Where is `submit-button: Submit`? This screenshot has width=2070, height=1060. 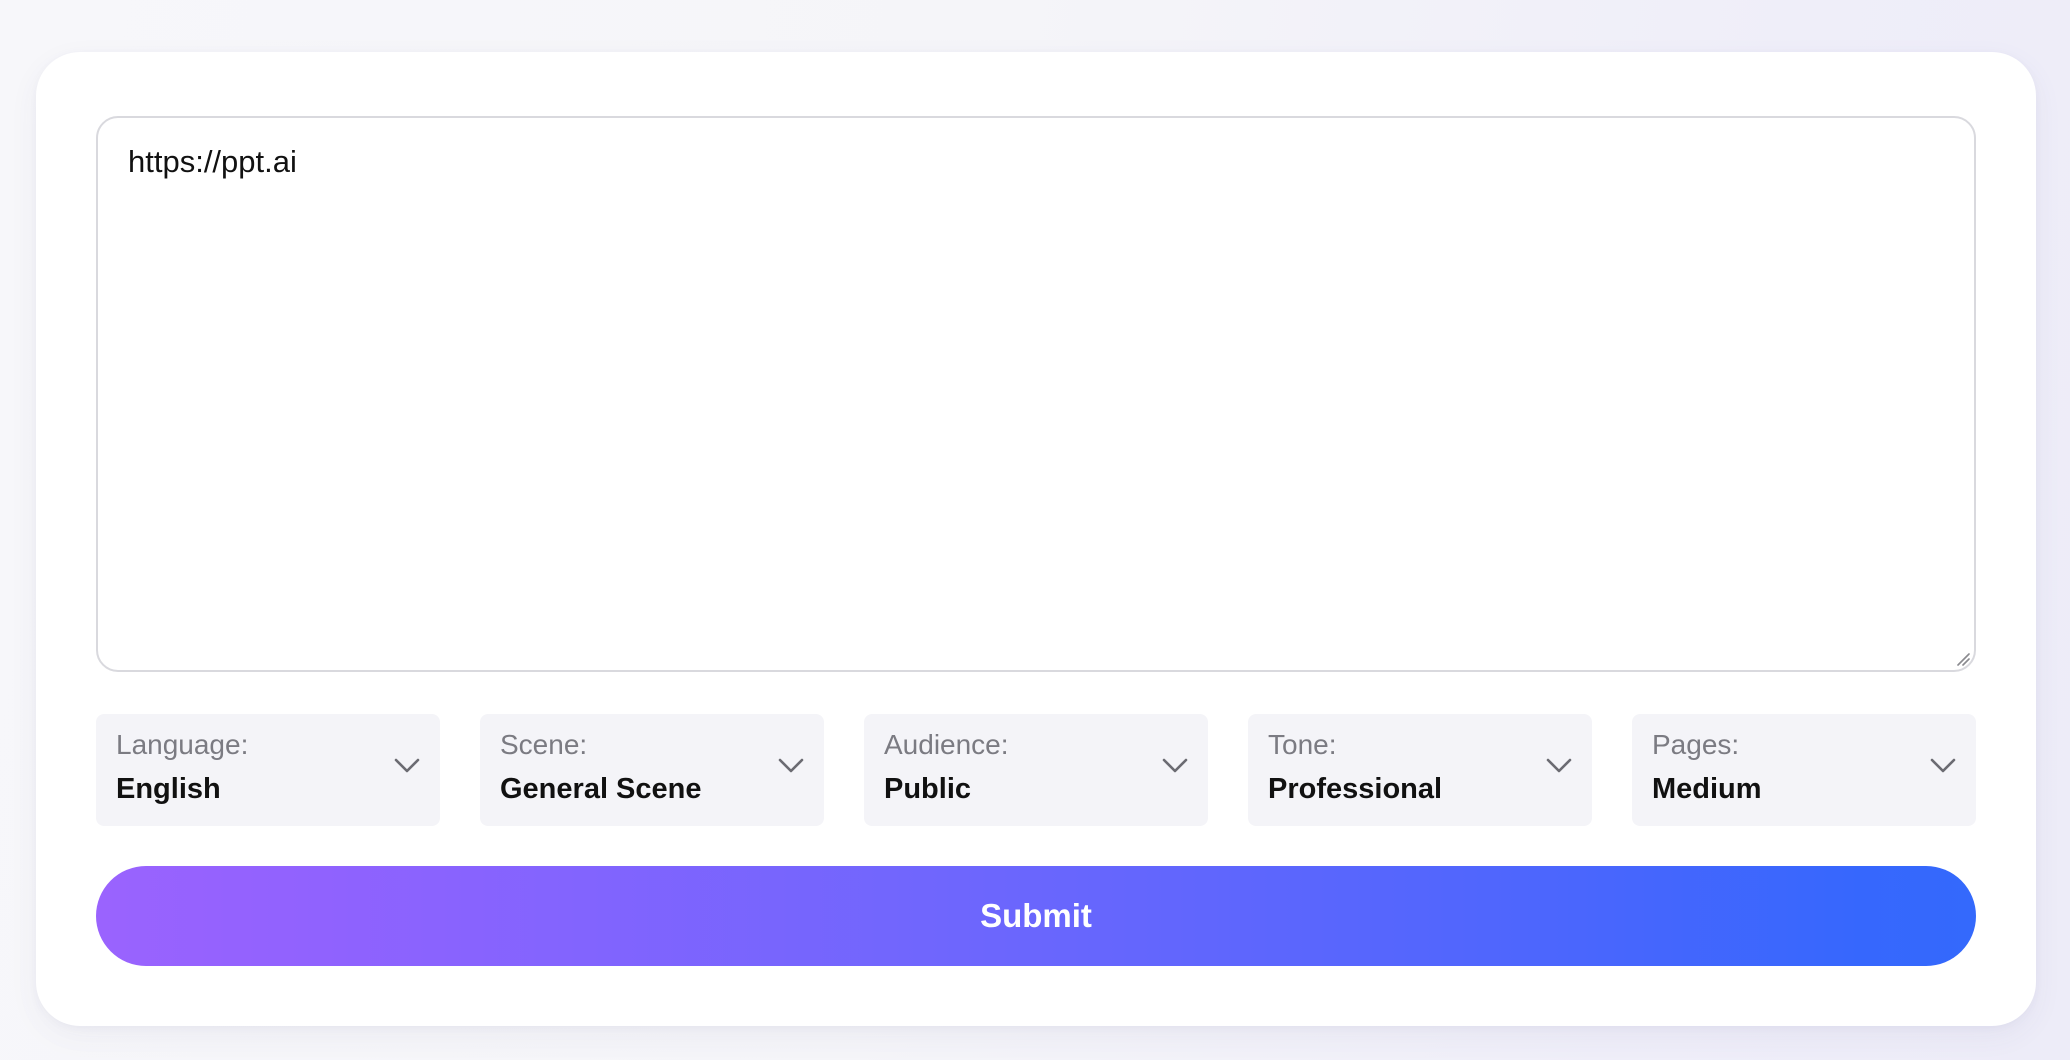 submit-button: Submit is located at coordinates (1036, 916).